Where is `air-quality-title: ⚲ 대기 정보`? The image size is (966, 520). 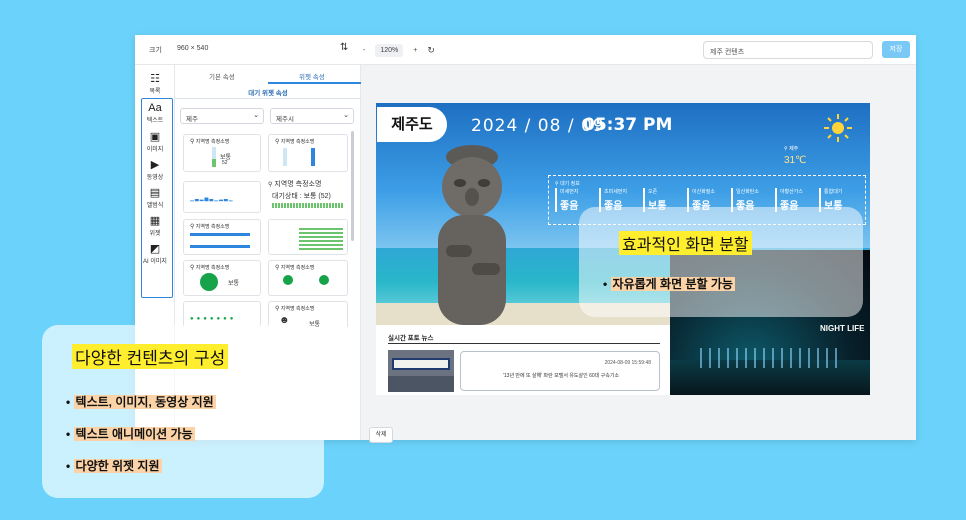 air-quality-title: ⚲ 대기 정보 is located at coordinates (567, 184).